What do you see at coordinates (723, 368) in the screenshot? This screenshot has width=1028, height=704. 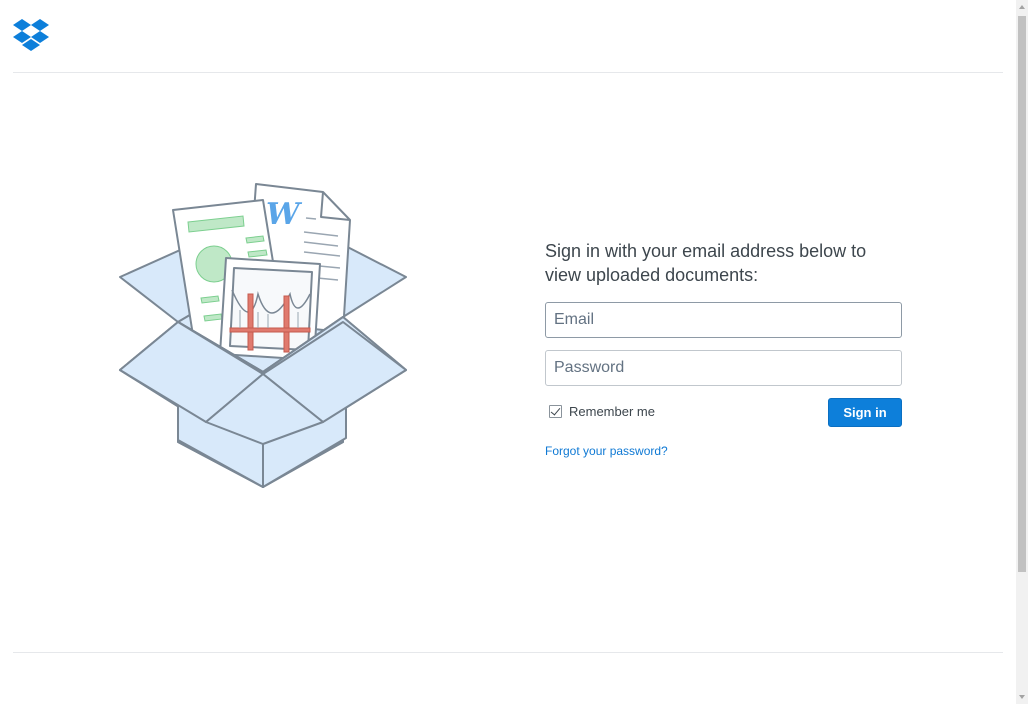 I see `password-field` at bounding box center [723, 368].